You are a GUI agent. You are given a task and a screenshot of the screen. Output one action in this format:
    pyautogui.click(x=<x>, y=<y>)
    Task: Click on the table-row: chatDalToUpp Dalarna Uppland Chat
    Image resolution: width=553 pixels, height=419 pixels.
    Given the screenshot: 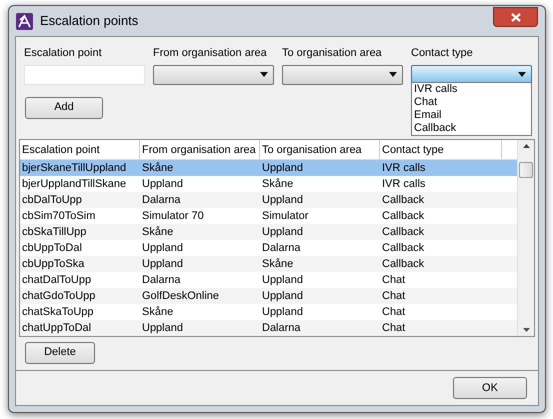 What is the action you would take?
    pyautogui.click(x=268, y=280)
    